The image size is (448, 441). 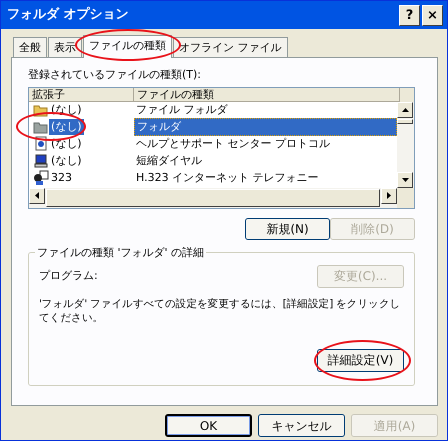 I want to click on table-cell: フォルダ, so click(x=265, y=127).